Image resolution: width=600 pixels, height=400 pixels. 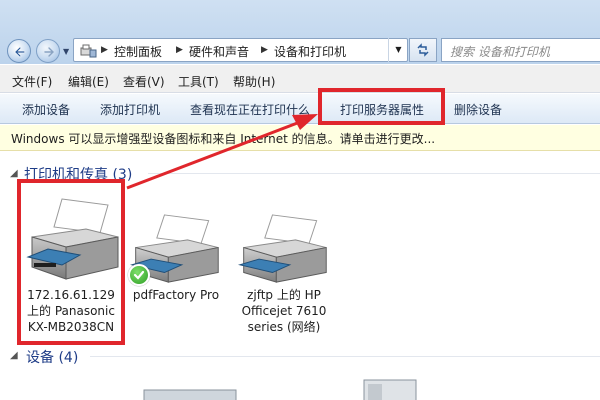 I want to click on menu-view: 查看(V), so click(x=144, y=81).